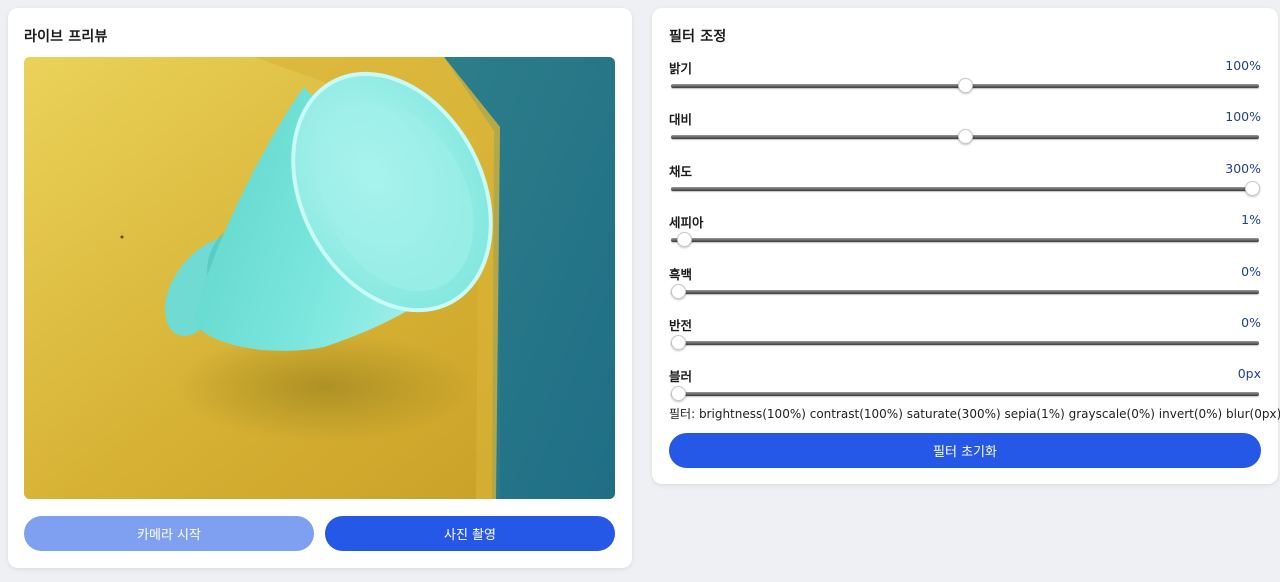 The width and height of the screenshot is (1280, 582). What do you see at coordinates (965, 136) in the screenshot?
I see `contrast-slider-thumb` at bounding box center [965, 136].